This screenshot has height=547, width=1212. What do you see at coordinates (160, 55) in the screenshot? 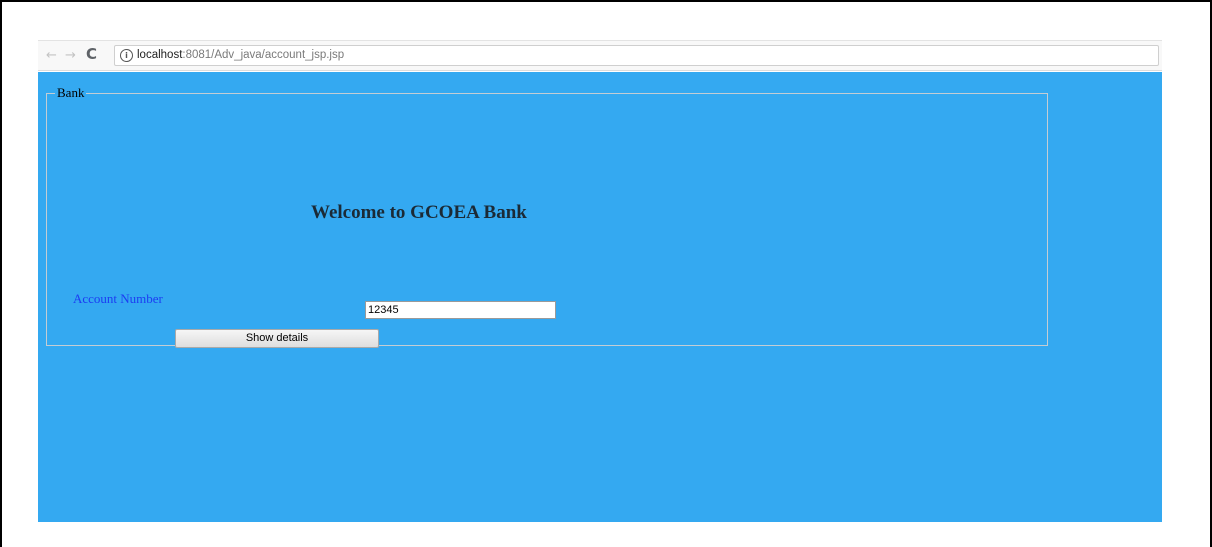
I see `url-host: localhost` at bounding box center [160, 55].